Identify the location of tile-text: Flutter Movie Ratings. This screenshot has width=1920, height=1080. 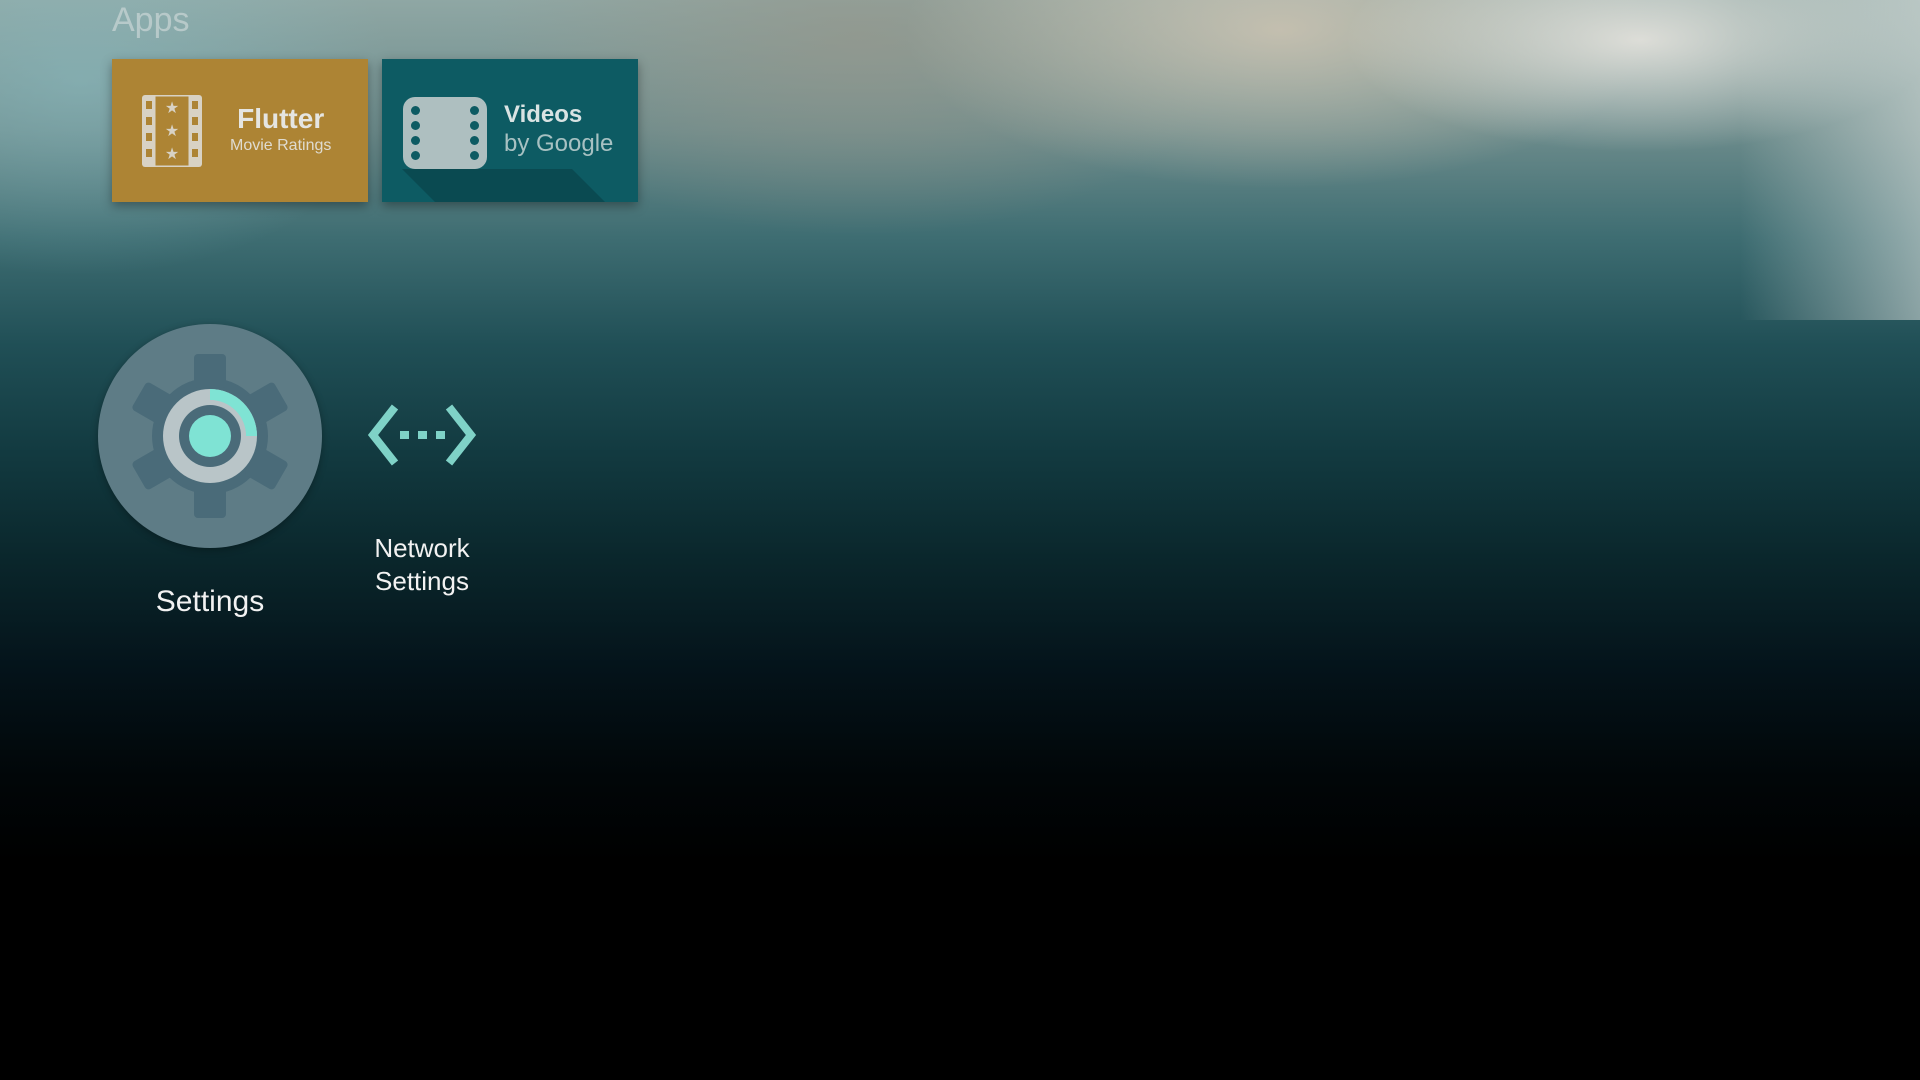
(280, 130).